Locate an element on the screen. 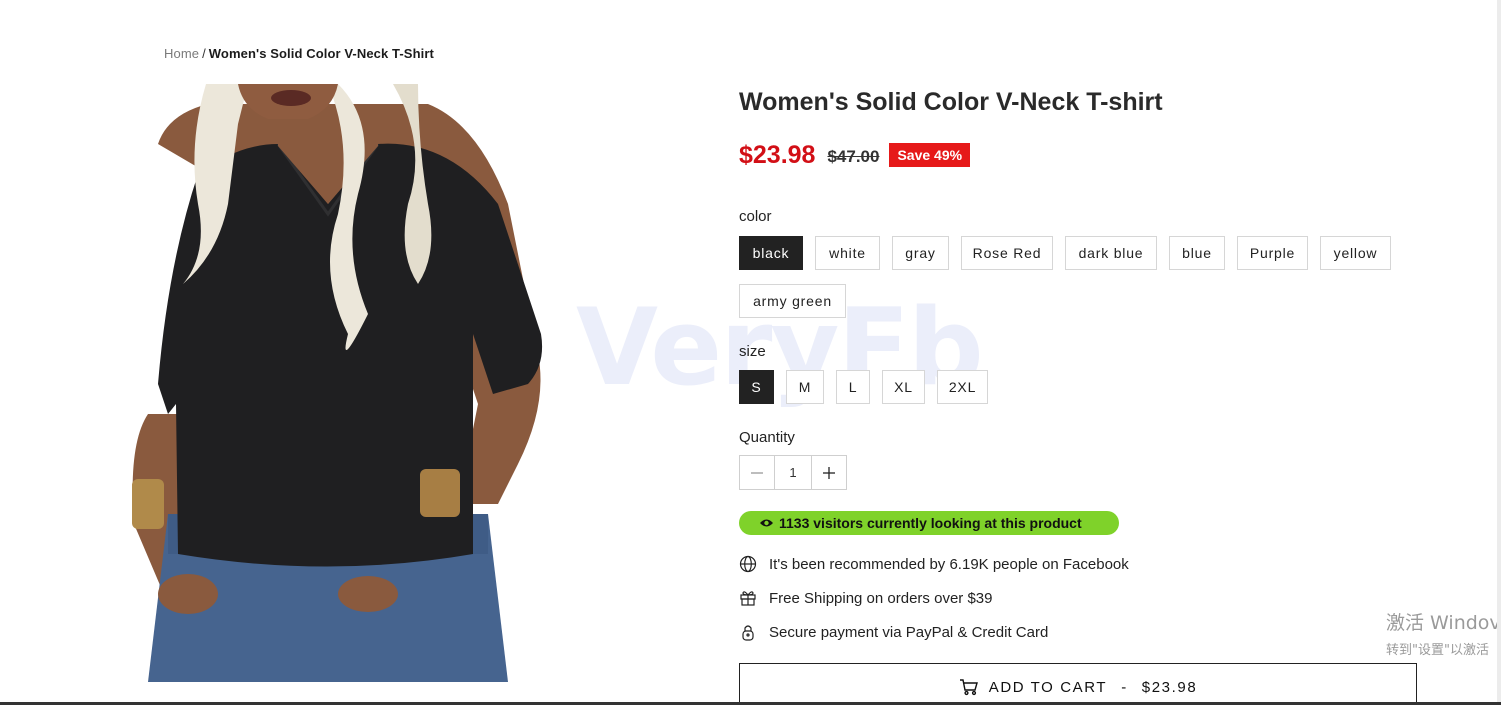 The image size is (1501, 705). color-option-white: white is located at coordinates (847, 253).